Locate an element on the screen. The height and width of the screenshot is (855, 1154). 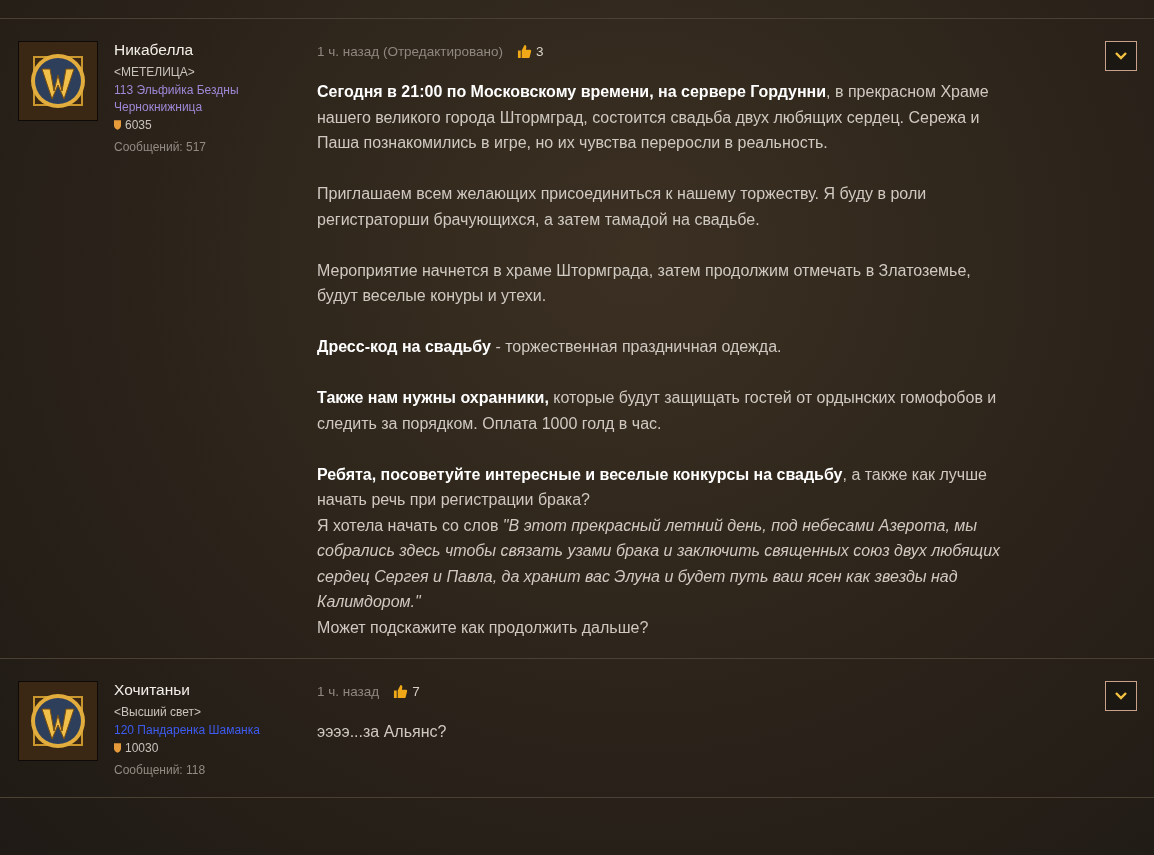
post-time: 1 ч. назад (Отредактировано) is located at coordinates (410, 51).